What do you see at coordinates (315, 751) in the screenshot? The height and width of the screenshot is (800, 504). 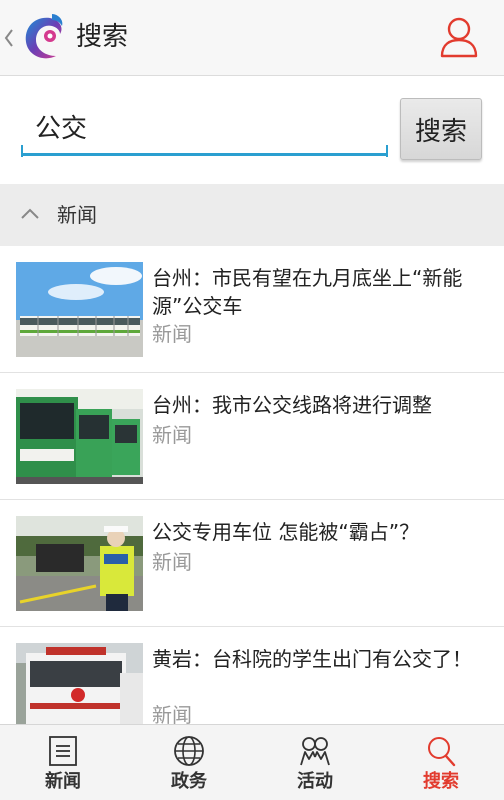 I see `people-icon` at bounding box center [315, 751].